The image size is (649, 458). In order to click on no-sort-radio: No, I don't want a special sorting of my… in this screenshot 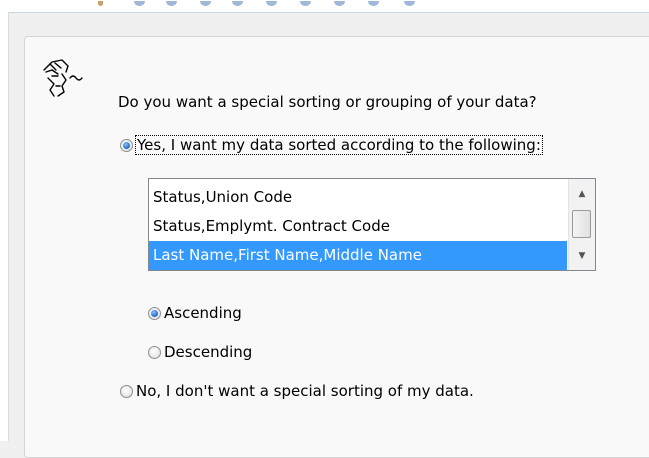, I will do `click(297, 391)`.